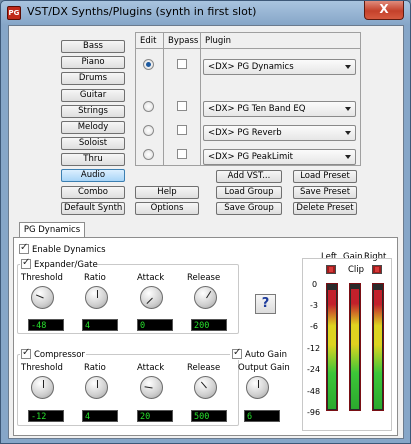 The width and height of the screenshot is (411, 444). What do you see at coordinates (205, 297) in the screenshot?
I see `expander-release-knob` at bounding box center [205, 297].